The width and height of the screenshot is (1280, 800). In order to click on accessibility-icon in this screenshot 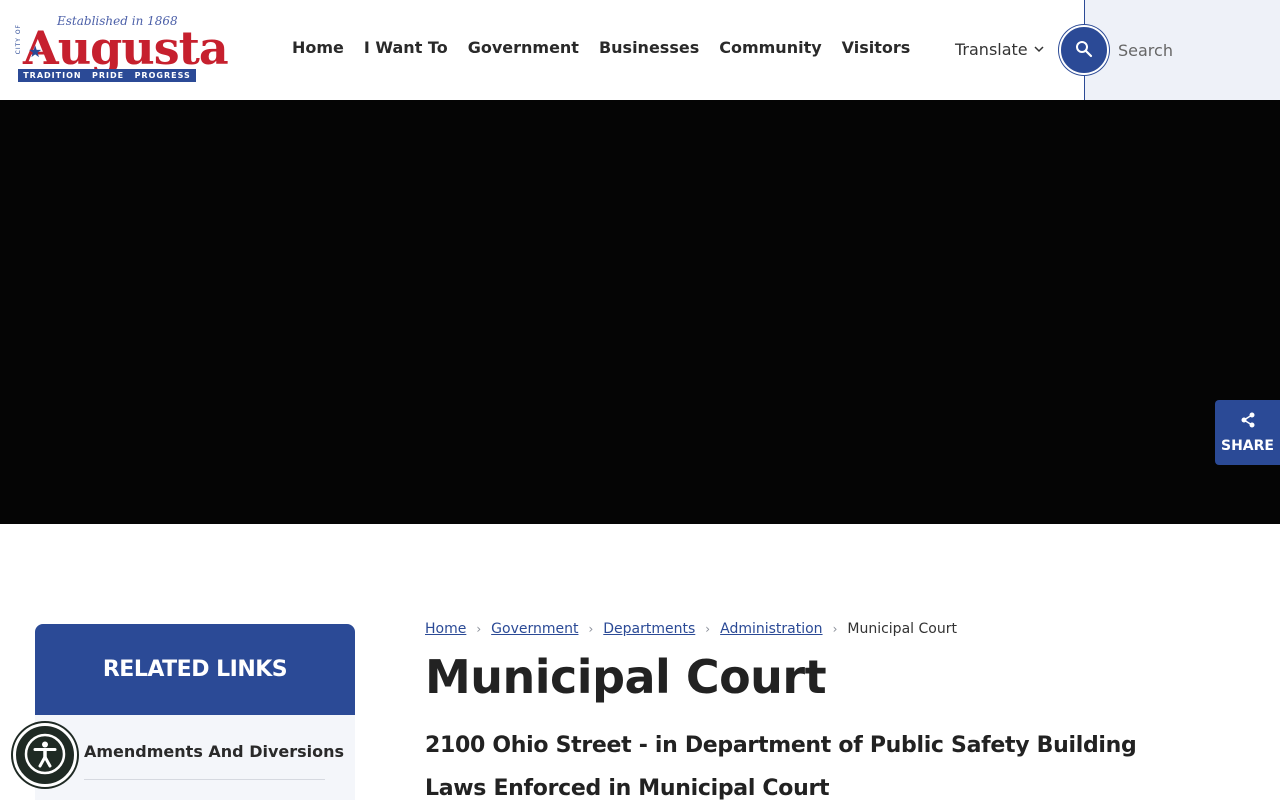, I will do `click(45, 755)`.